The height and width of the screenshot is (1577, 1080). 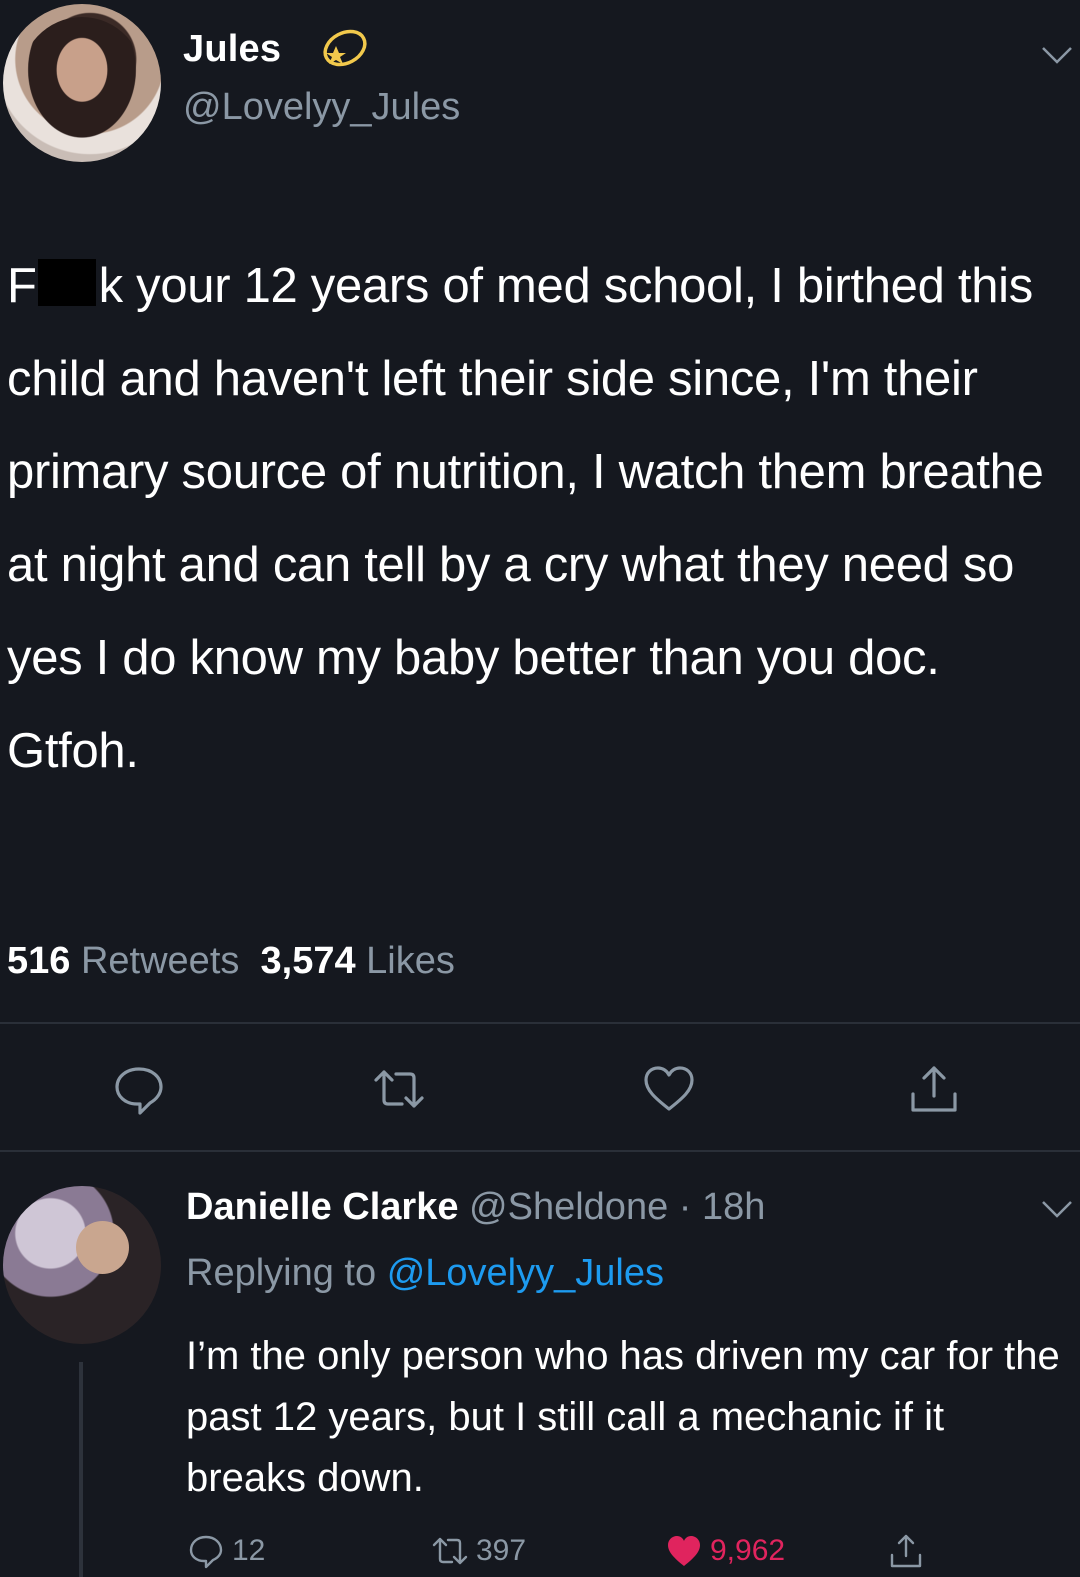 I want to click on replying-to-mention: @Lovelyy_Jules, so click(x=525, y=1273).